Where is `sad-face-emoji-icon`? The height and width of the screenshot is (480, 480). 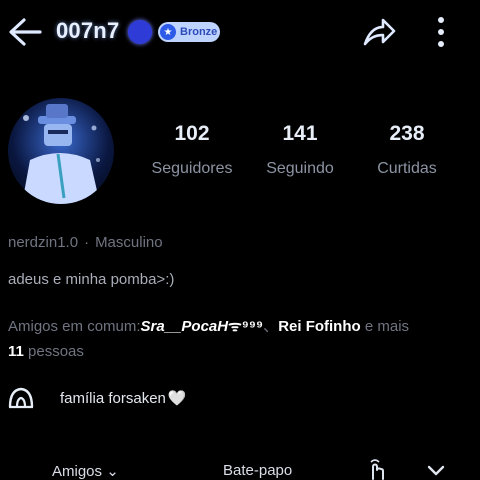 sad-face-emoji-icon is located at coordinates (140, 32).